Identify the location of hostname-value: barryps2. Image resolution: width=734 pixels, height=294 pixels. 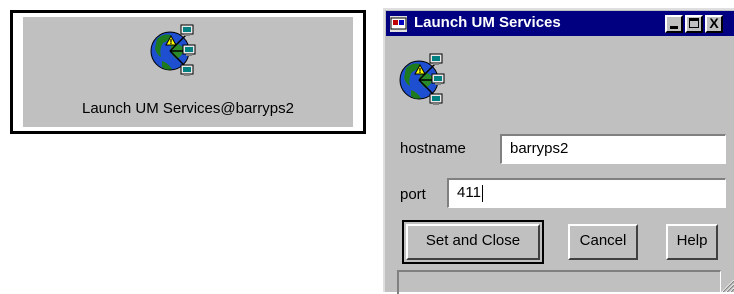
(539, 148).